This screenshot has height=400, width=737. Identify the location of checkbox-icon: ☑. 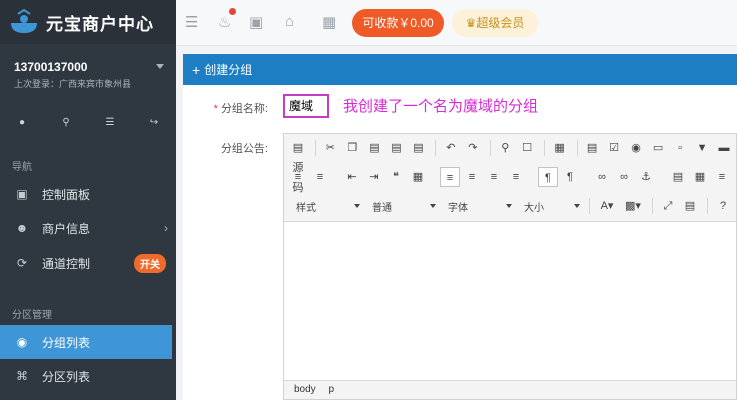
(614, 148).